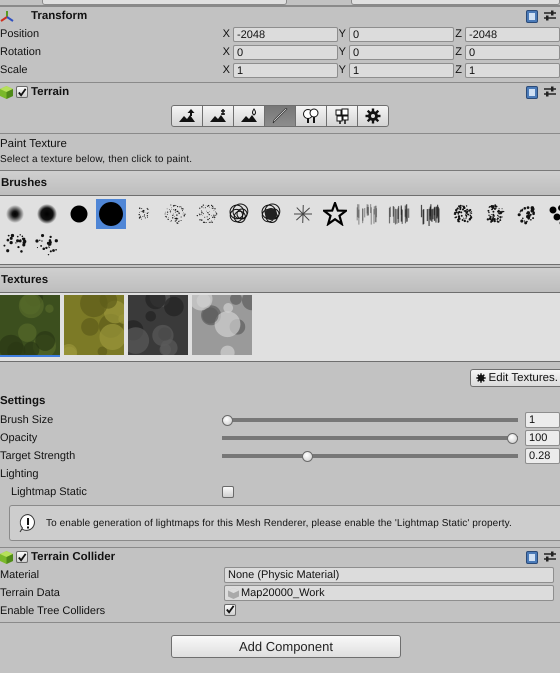  What do you see at coordinates (389, 575) in the screenshot?
I see `object-field: None (Physic Material)` at bounding box center [389, 575].